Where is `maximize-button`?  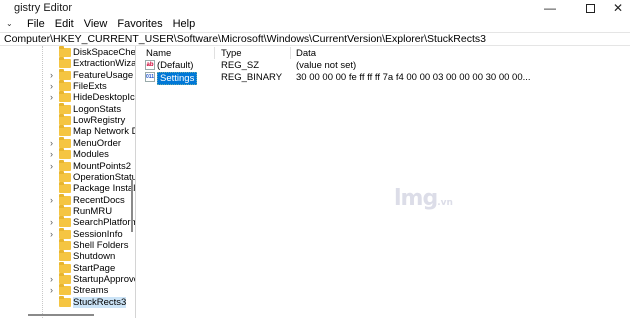
maximize-button is located at coordinates (590, 8).